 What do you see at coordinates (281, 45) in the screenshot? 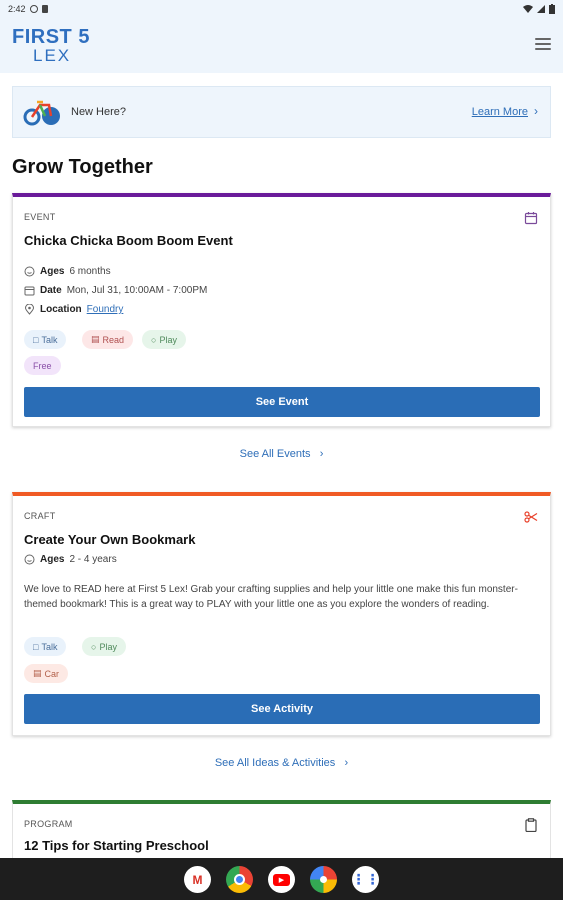
I see `app-header: FIRST 5 LEX` at bounding box center [281, 45].